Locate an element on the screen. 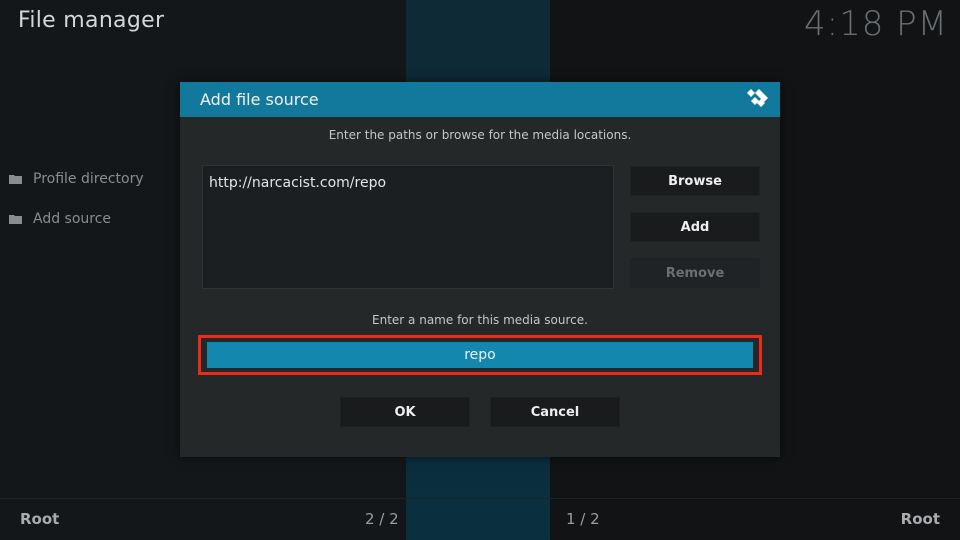 Image resolution: width=960 pixels, height=540 pixels. cancel-button: Cancel is located at coordinates (555, 412).